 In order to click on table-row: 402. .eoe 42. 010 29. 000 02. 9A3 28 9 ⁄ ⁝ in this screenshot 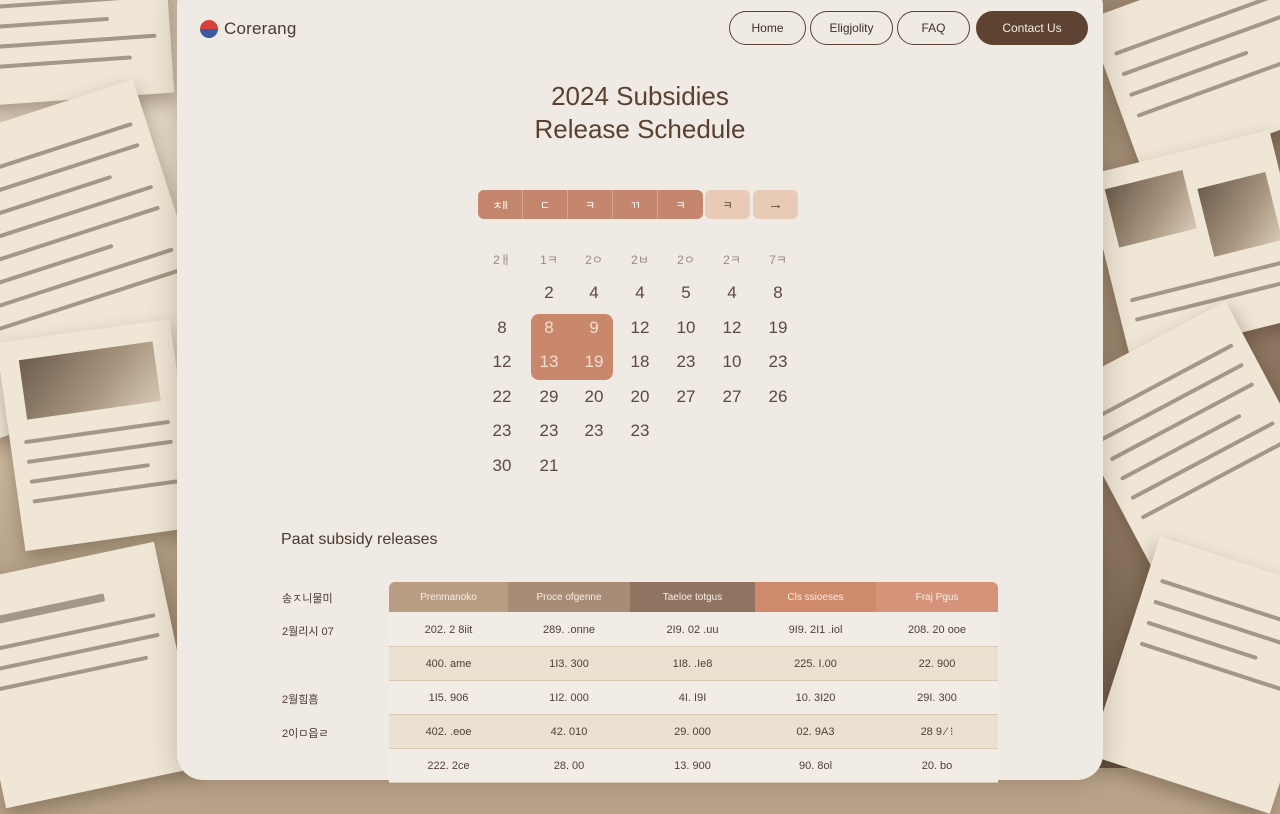, I will do `click(693, 732)`.